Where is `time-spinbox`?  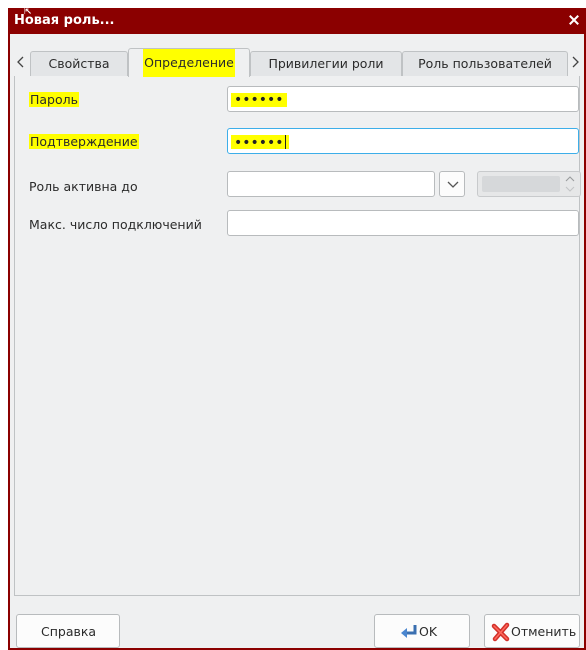 time-spinbox is located at coordinates (529, 184).